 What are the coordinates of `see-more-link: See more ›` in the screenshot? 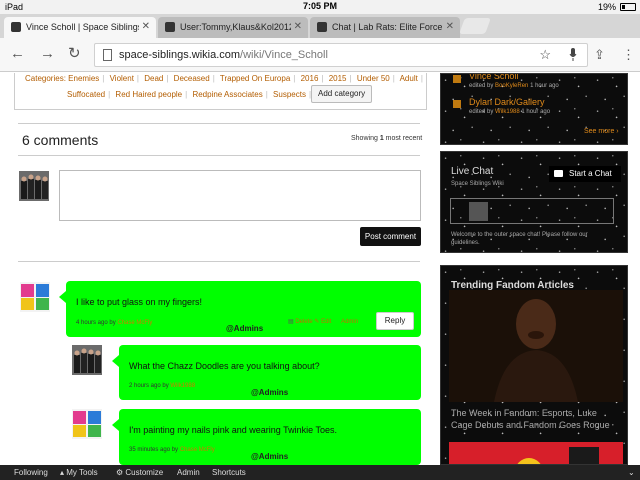 It's located at (601, 131).